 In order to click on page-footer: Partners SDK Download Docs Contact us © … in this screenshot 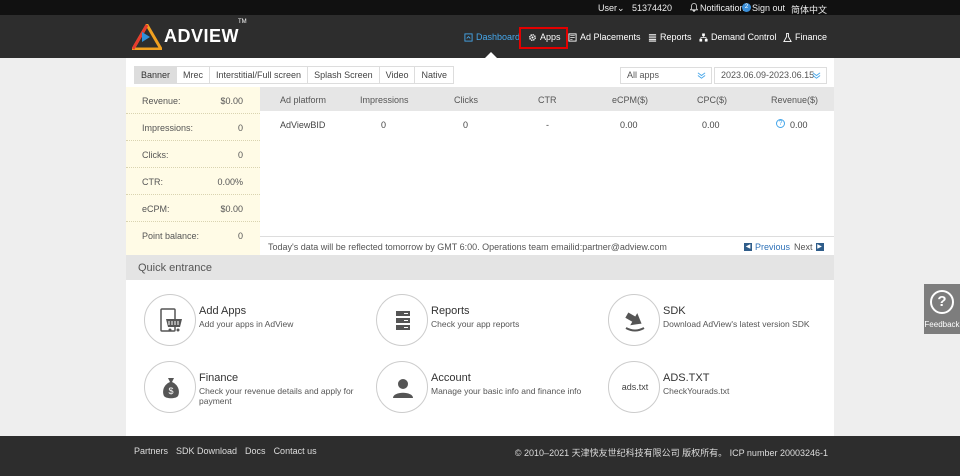, I will do `click(480, 456)`.